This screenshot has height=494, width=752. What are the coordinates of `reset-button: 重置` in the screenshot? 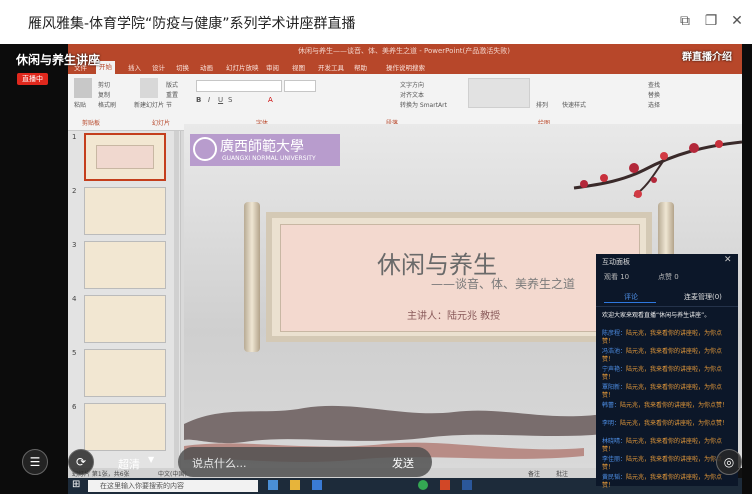 It's located at (172, 94).